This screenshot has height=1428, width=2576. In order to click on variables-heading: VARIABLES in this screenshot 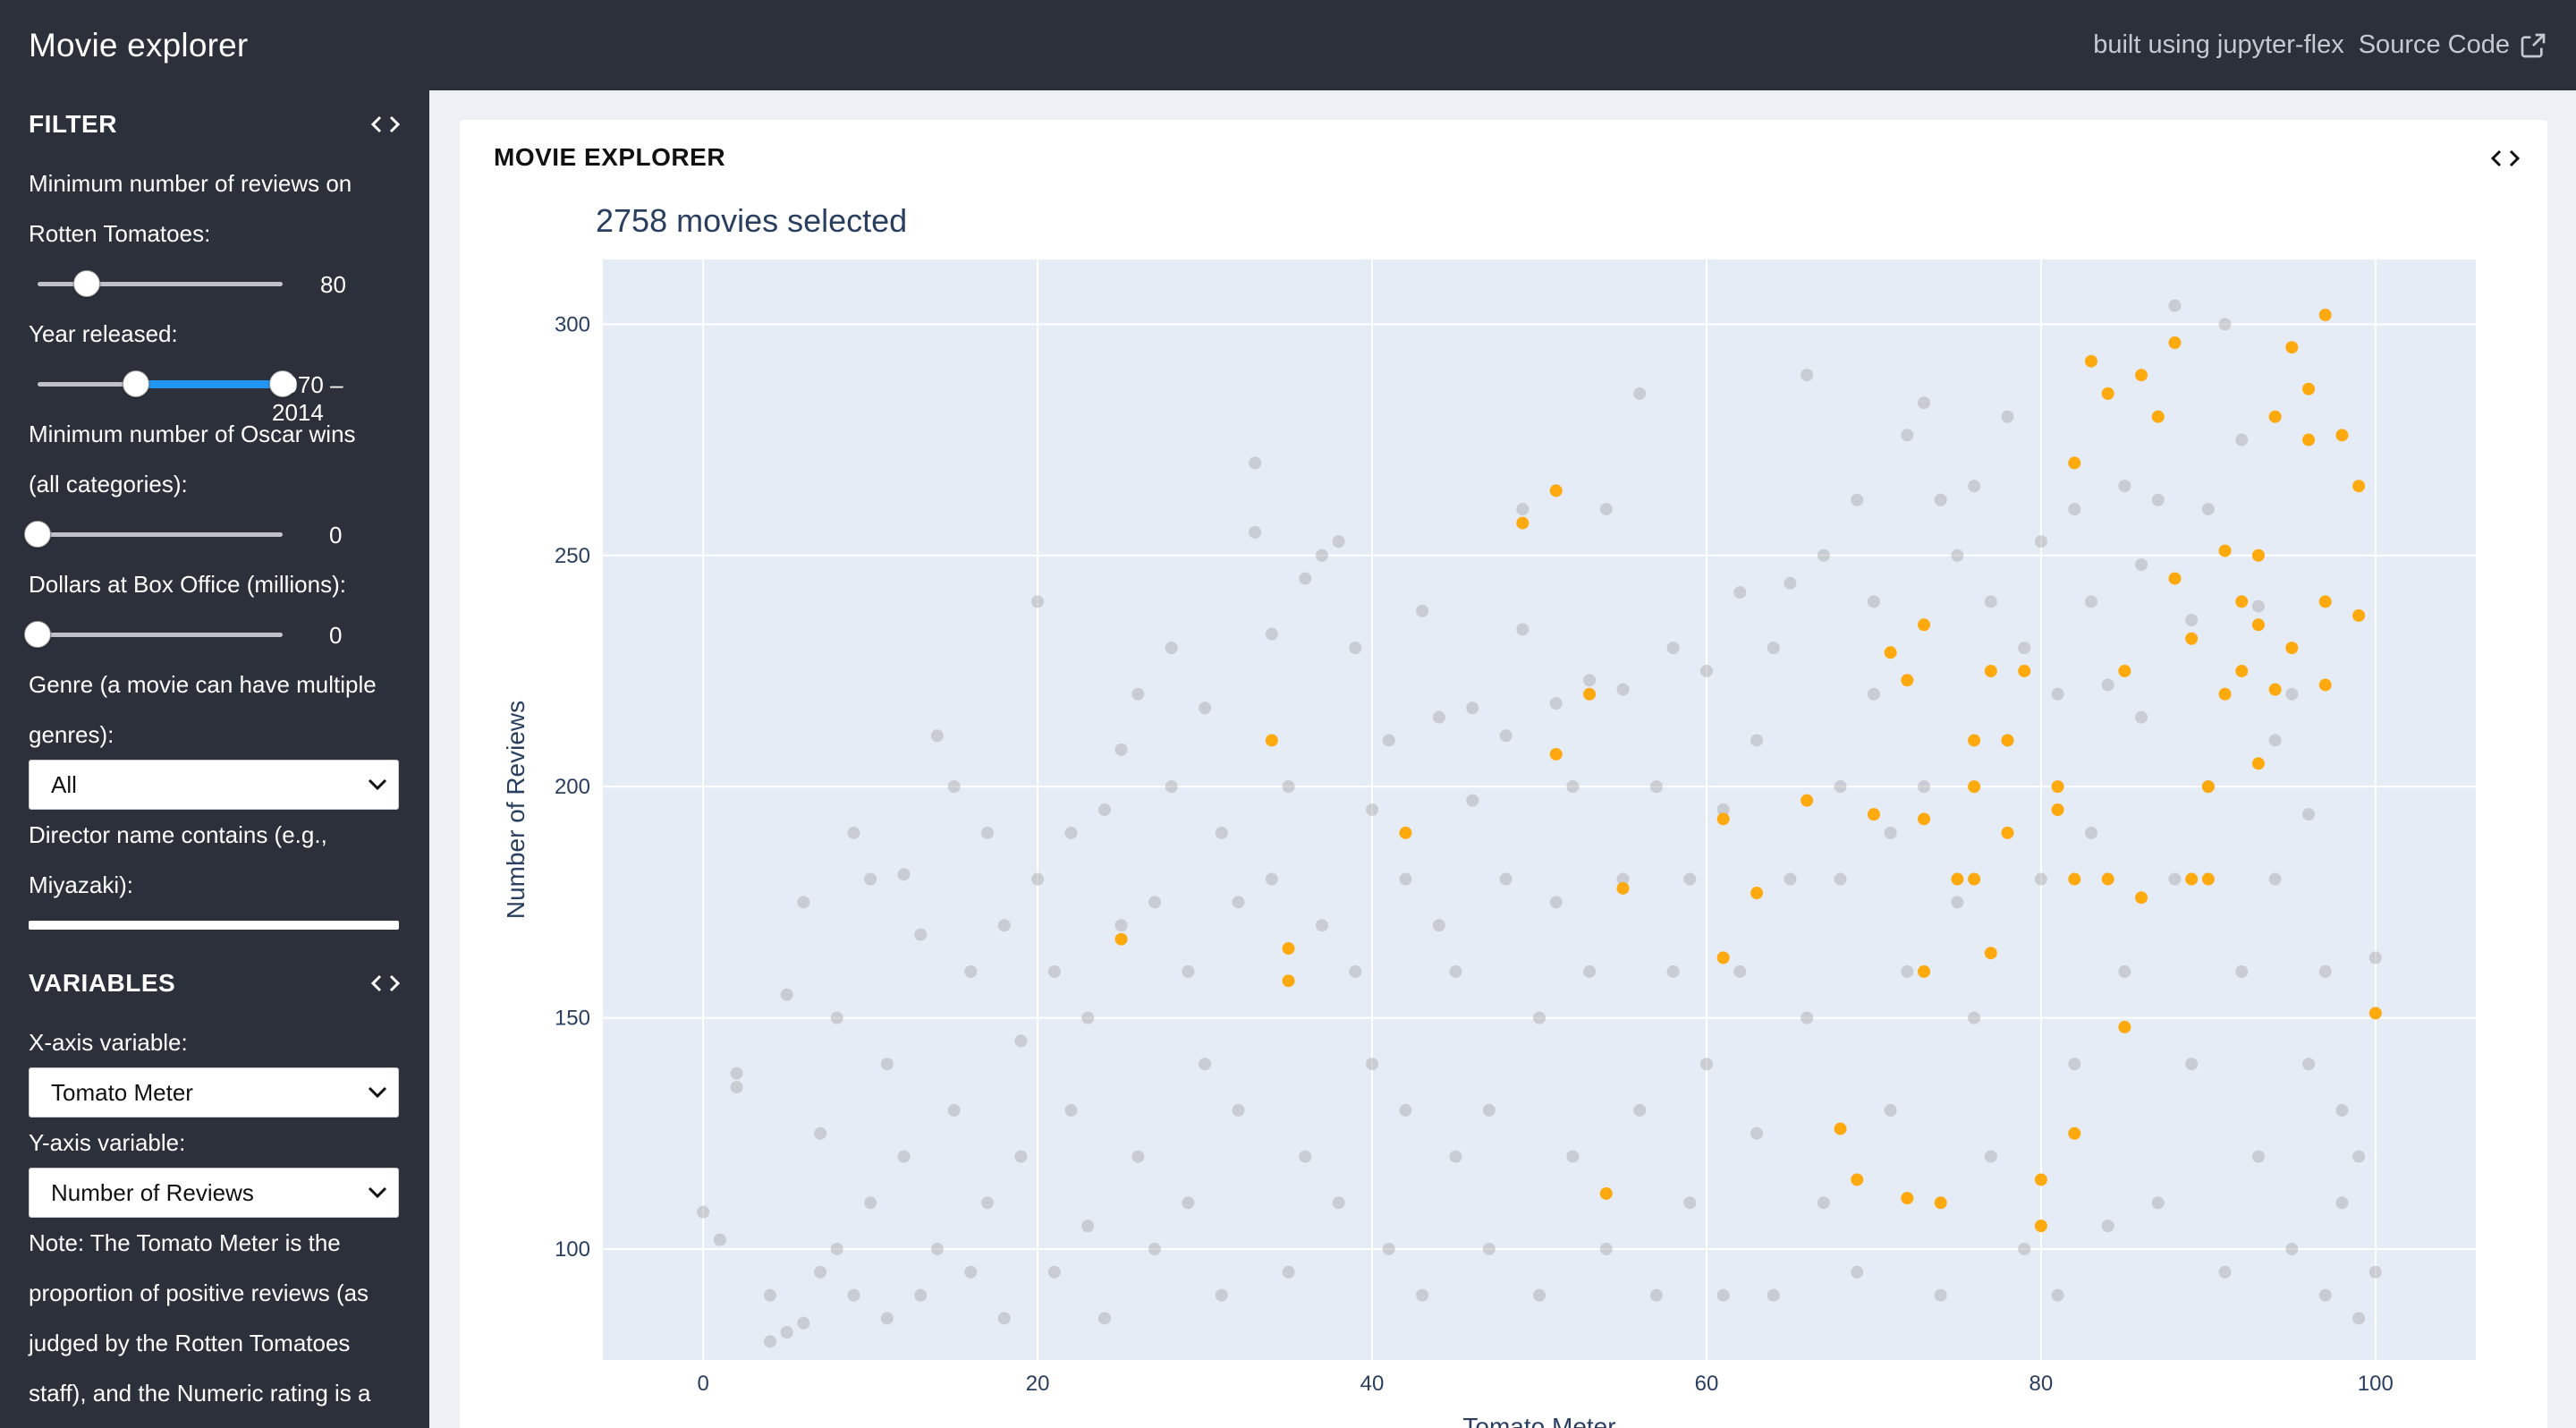, I will do `click(102, 983)`.